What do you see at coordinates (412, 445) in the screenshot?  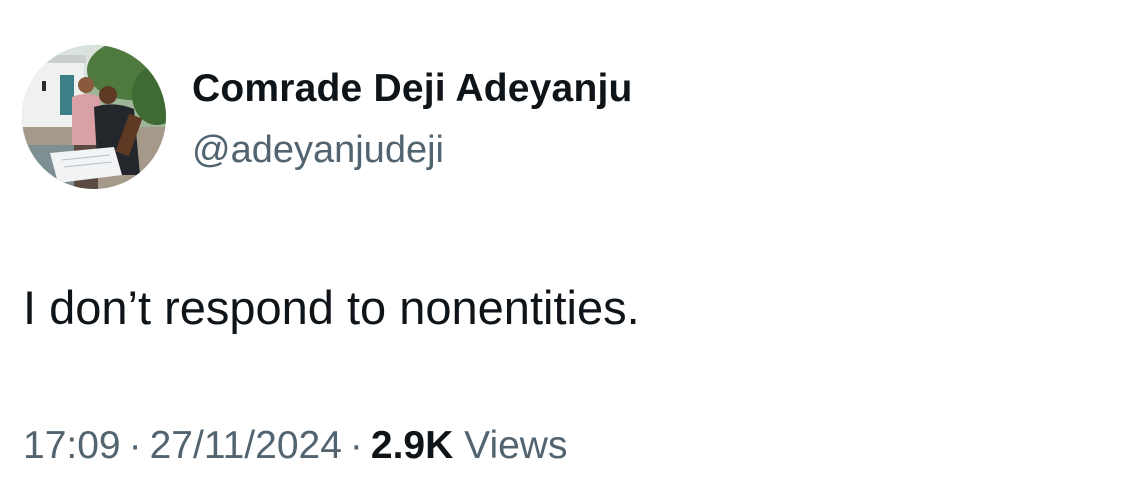 I see `views-count: 2.9K` at bounding box center [412, 445].